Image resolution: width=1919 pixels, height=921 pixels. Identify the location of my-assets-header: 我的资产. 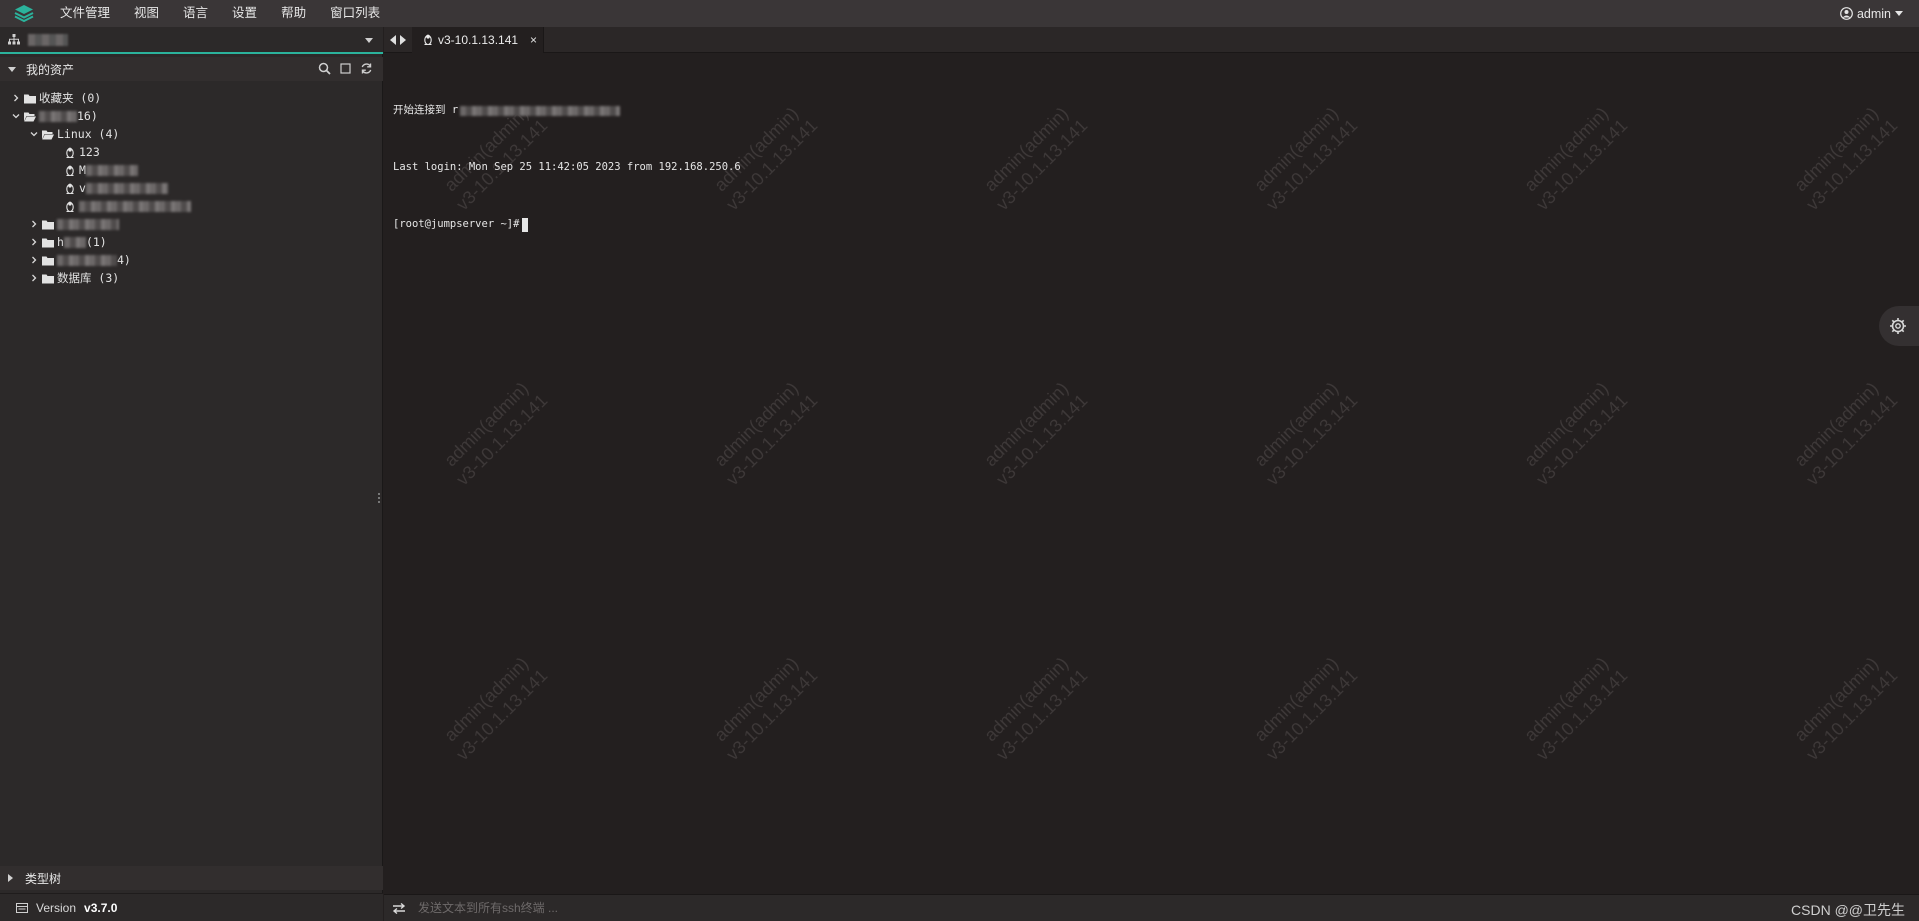
(191, 69).